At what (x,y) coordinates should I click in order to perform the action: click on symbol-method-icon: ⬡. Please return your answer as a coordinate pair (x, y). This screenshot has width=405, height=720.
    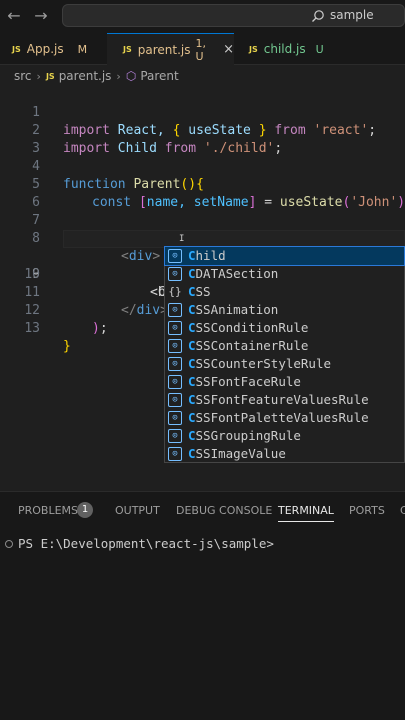
    Looking at the image, I should click on (131, 76).